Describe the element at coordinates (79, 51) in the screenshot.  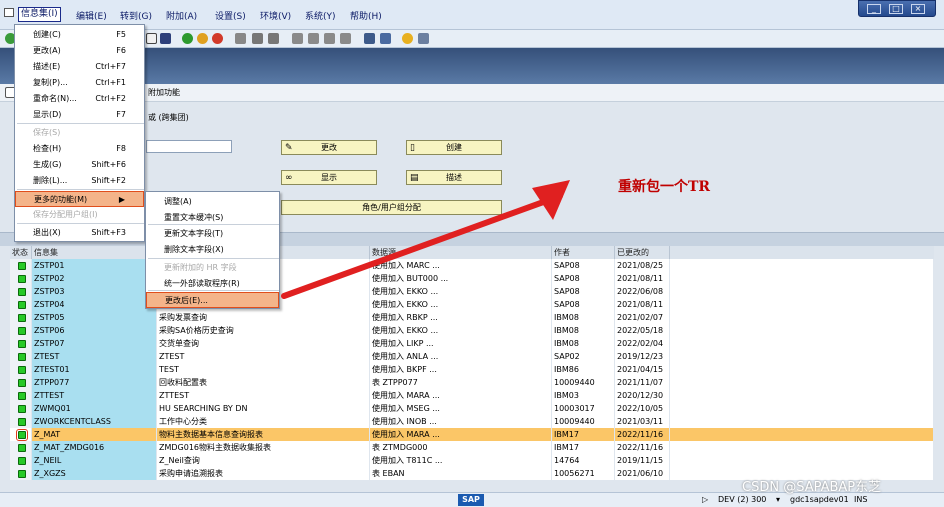
I see `infoset-menu-item: 更改(A) F6` at that location.